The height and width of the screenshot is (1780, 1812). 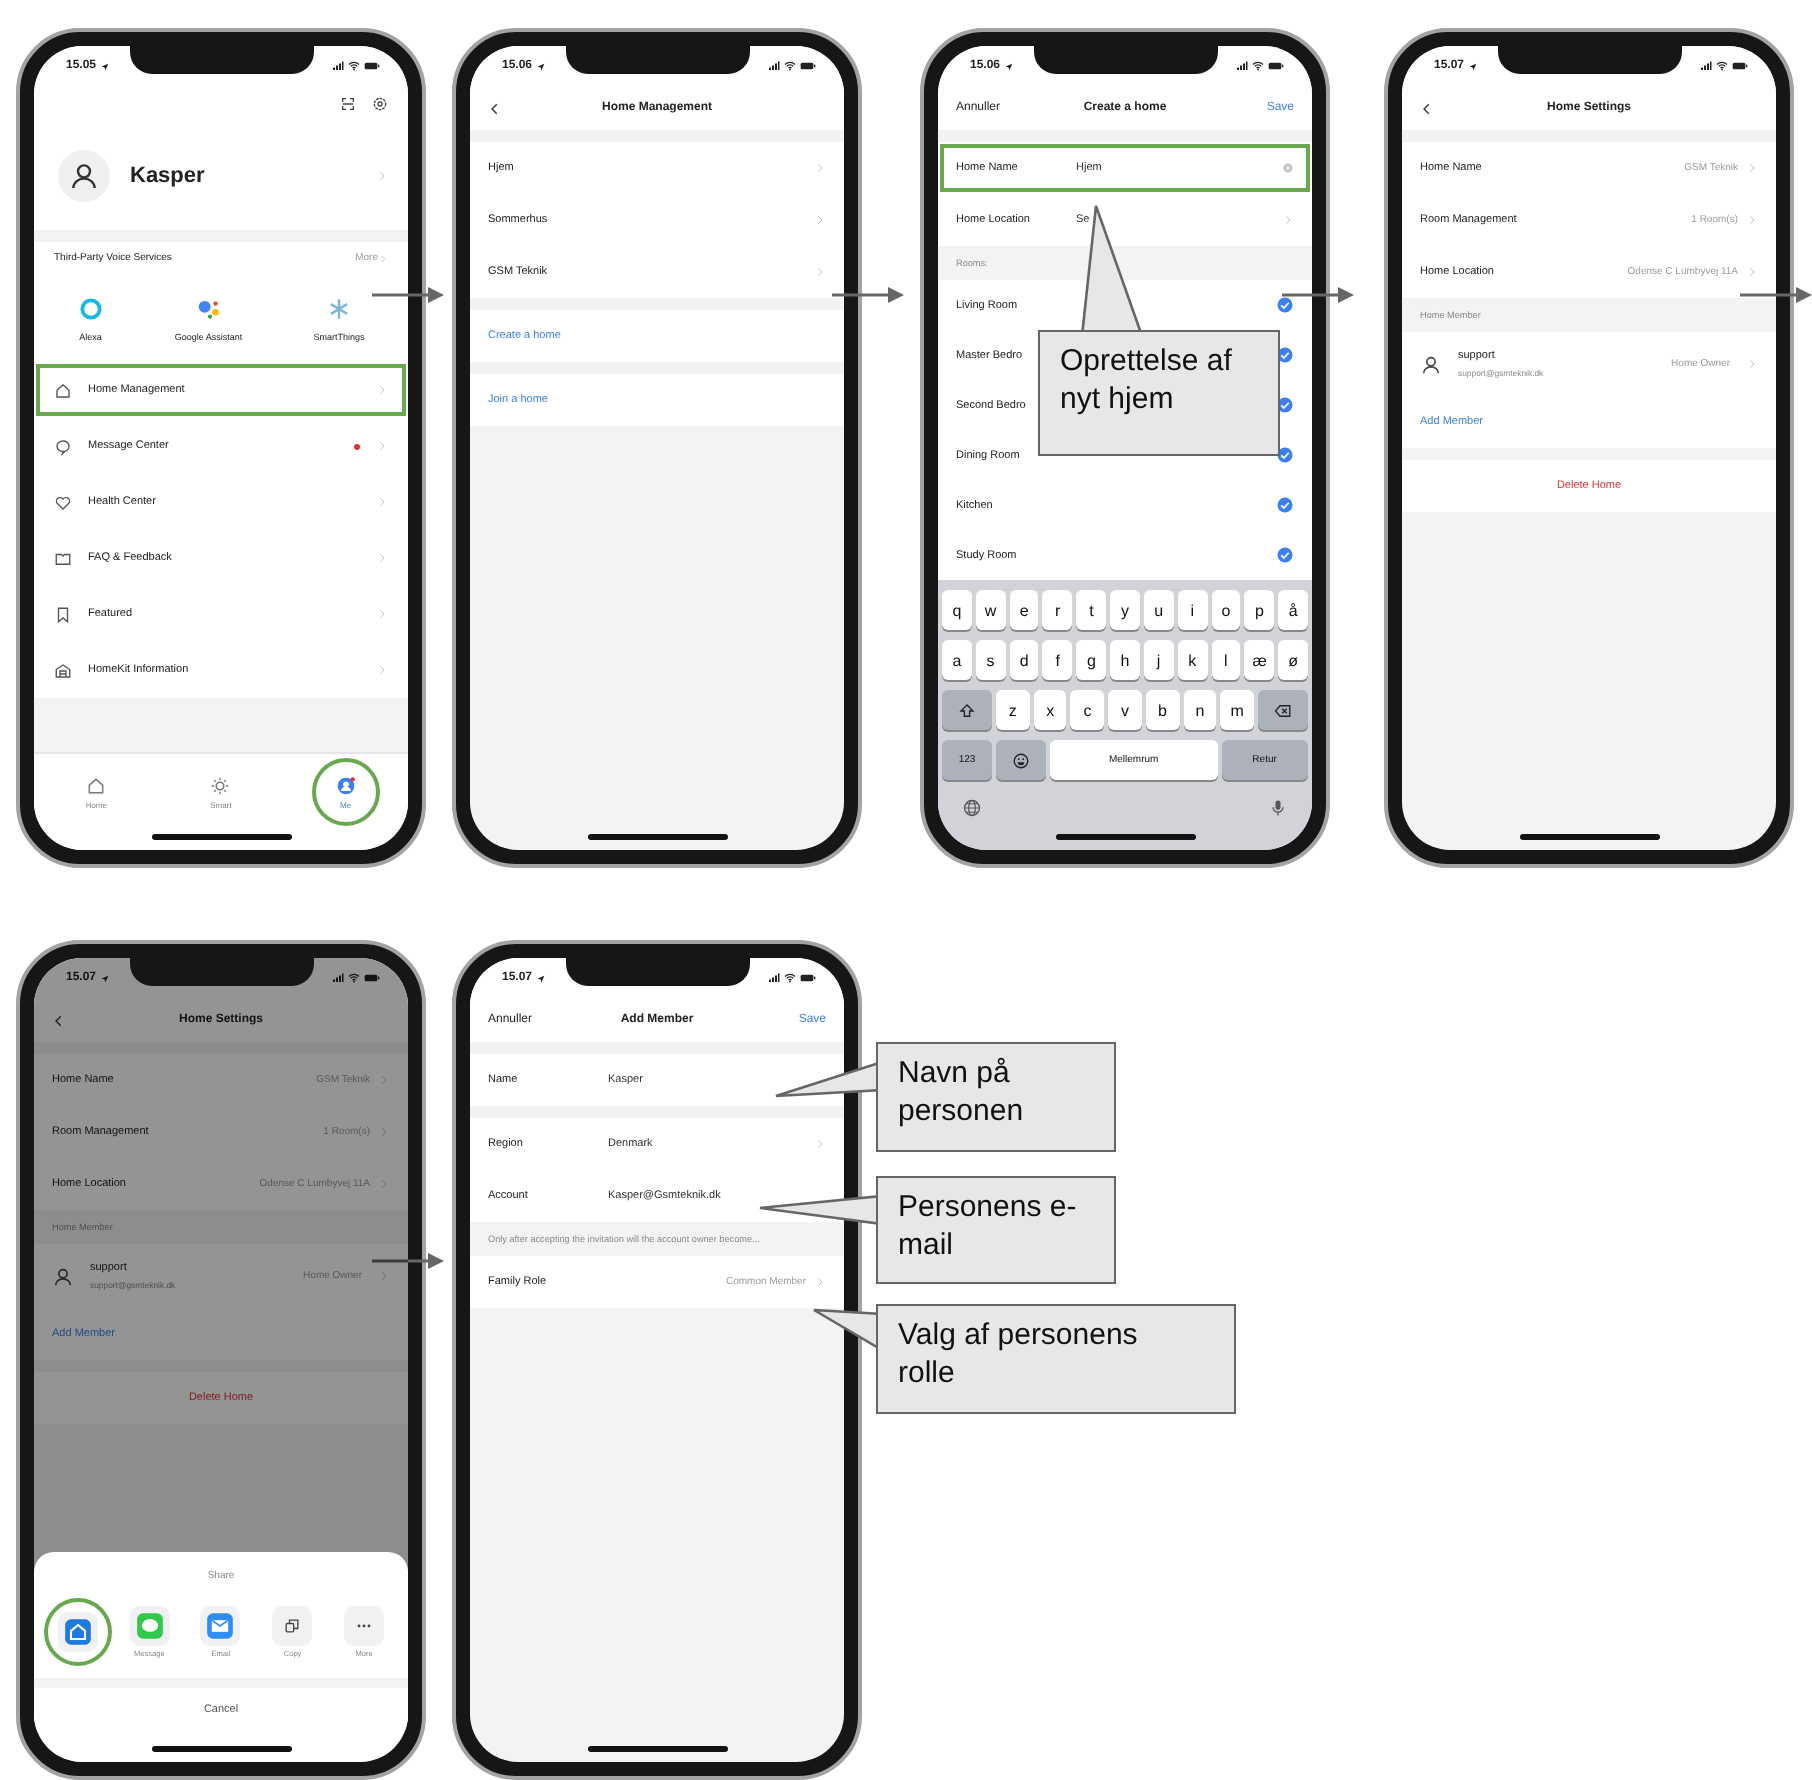 I want to click on key: p, so click(x=1259, y=610).